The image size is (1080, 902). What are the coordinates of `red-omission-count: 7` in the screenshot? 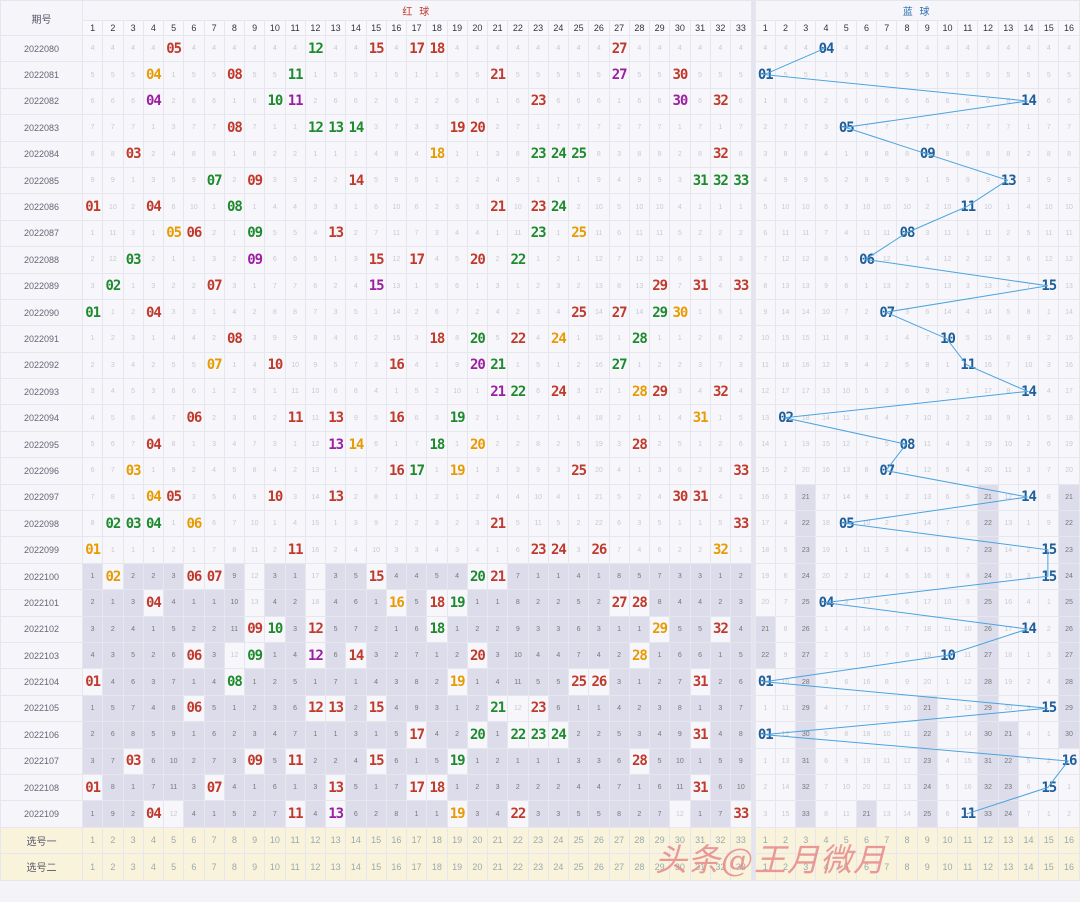 It's located at (92, 128).